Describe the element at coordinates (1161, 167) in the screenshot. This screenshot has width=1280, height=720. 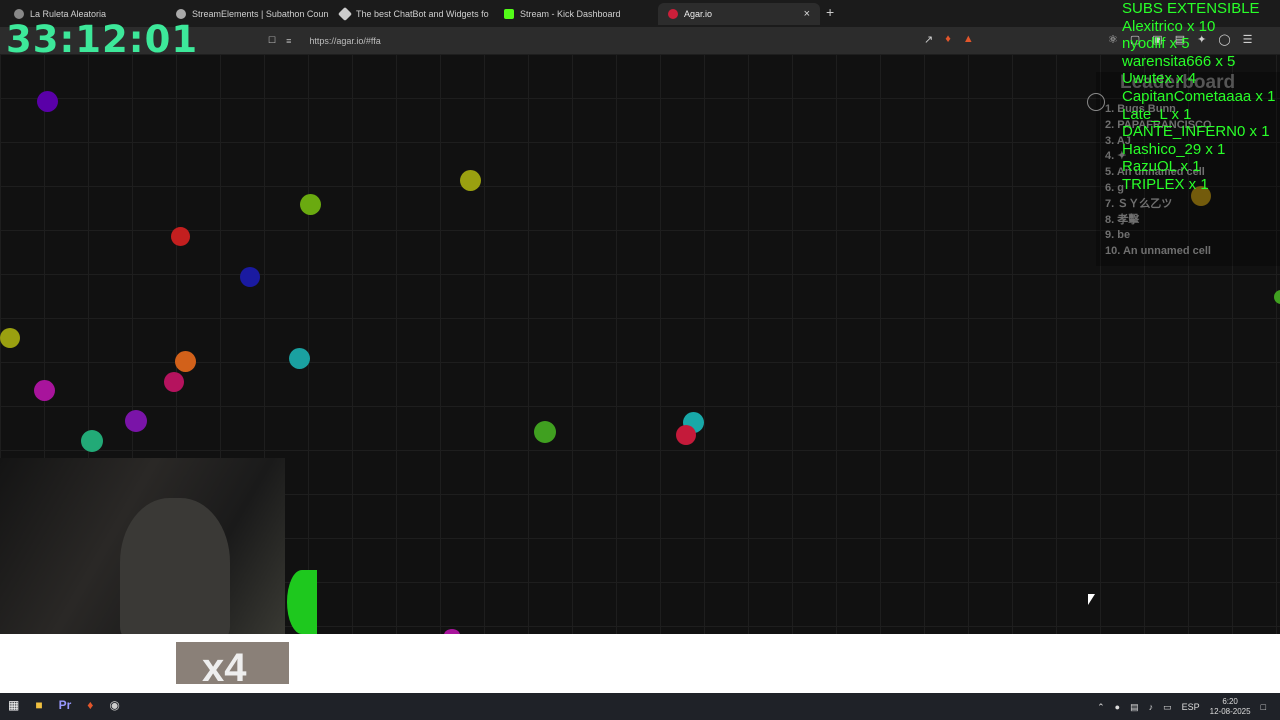
I see `sub-entry: RazuOL x 1` at that location.